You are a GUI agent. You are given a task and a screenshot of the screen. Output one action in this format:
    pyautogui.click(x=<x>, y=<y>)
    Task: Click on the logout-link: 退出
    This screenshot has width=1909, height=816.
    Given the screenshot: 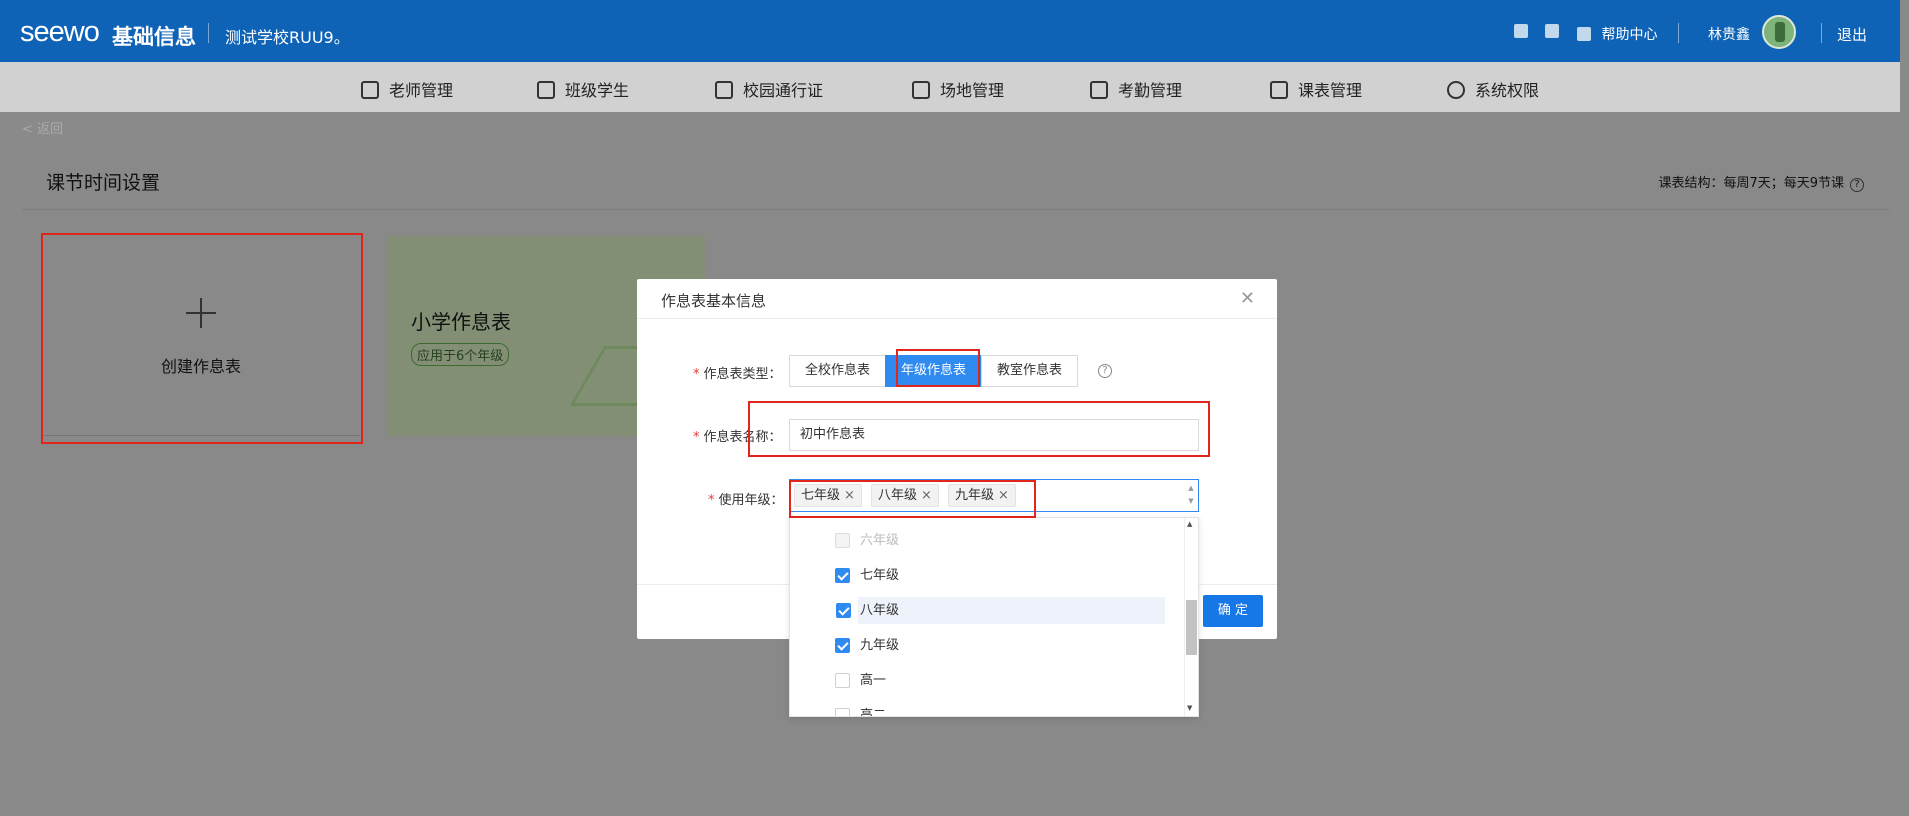 What is the action you would take?
    pyautogui.click(x=1852, y=34)
    